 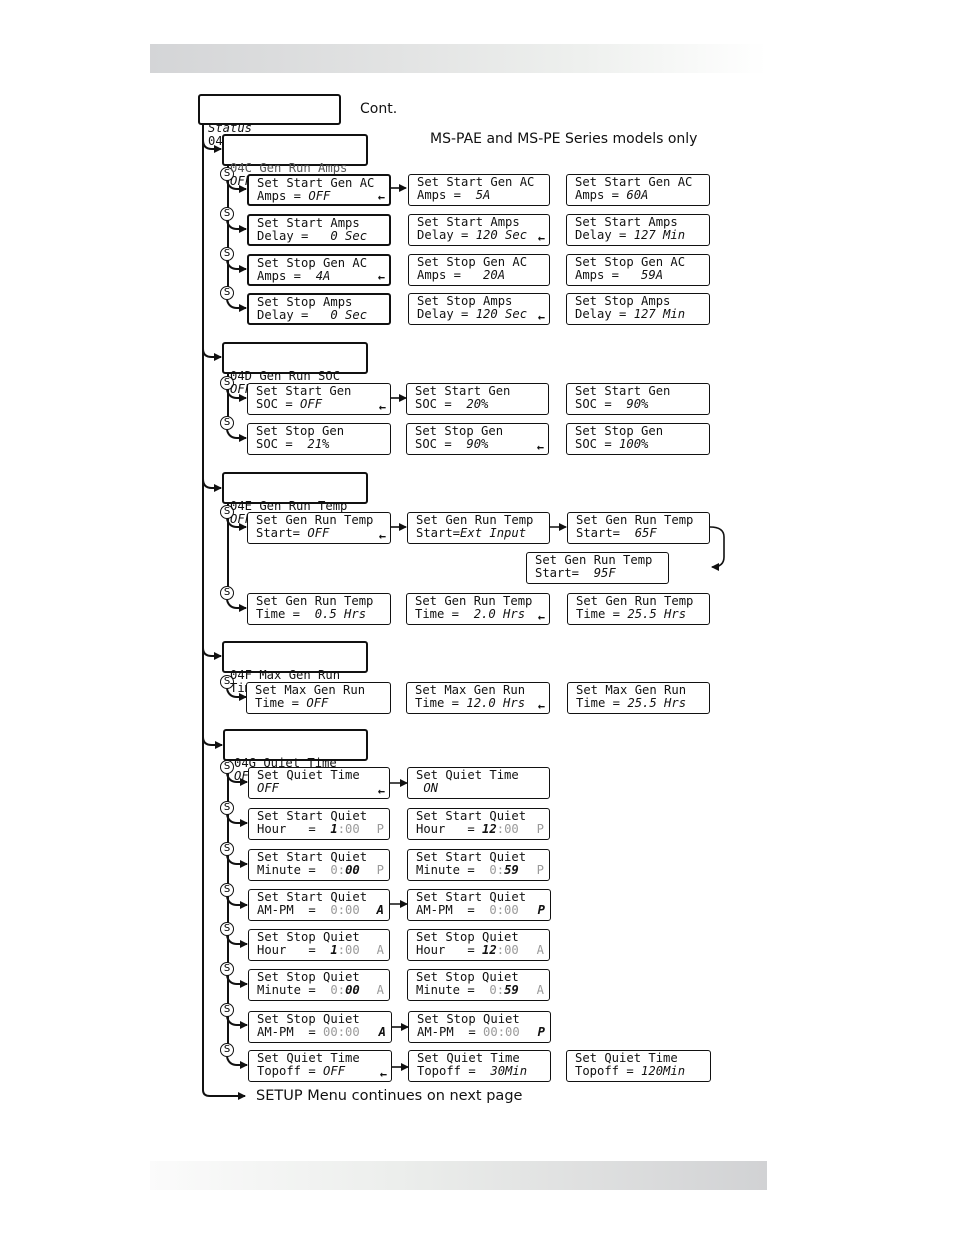 I want to click on setting-prefix: AM-PM =, so click(x=294, y=909).